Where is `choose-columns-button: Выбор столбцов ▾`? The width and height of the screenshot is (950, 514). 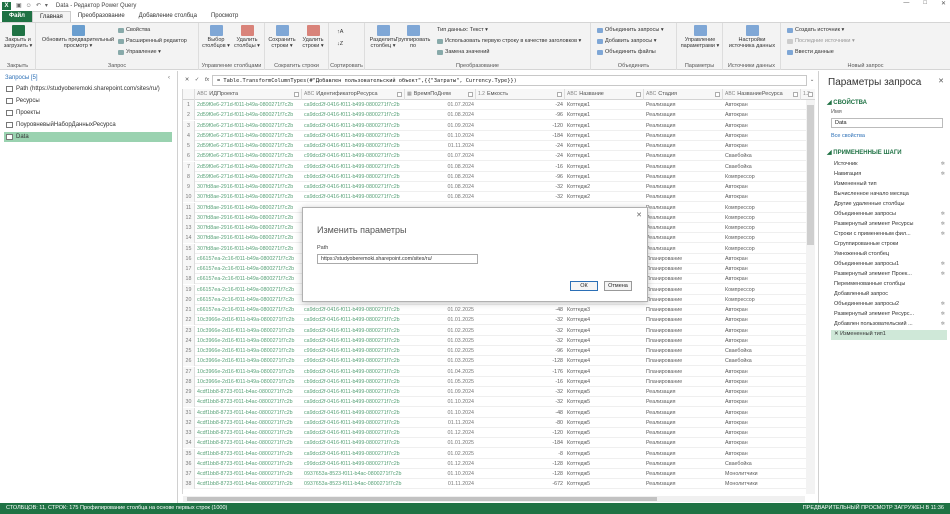 choose-columns-button: Выбор столбцов ▾ is located at coordinates (216, 37).